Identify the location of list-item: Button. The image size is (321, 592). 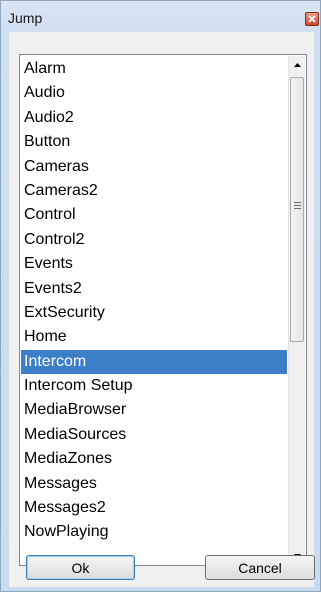
(154, 142).